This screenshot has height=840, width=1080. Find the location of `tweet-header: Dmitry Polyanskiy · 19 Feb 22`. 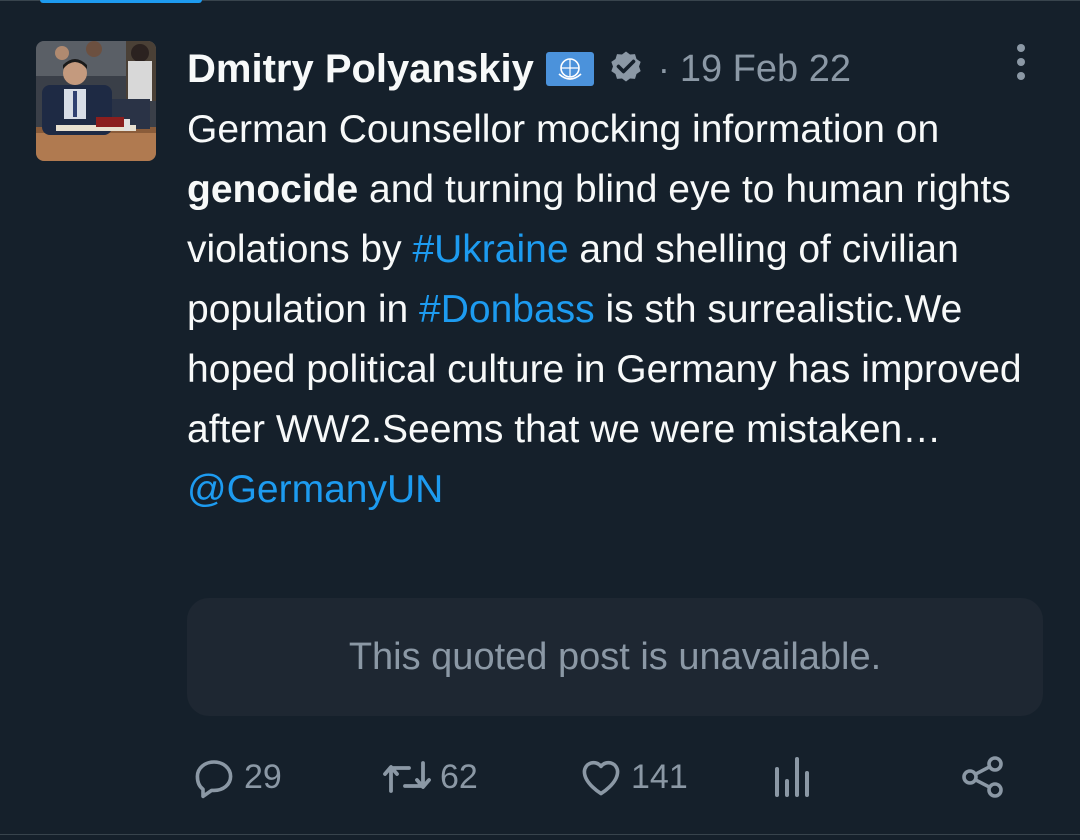

tweet-header: Dmitry Polyanskiy · 19 Feb 22 is located at coordinates (519, 69).